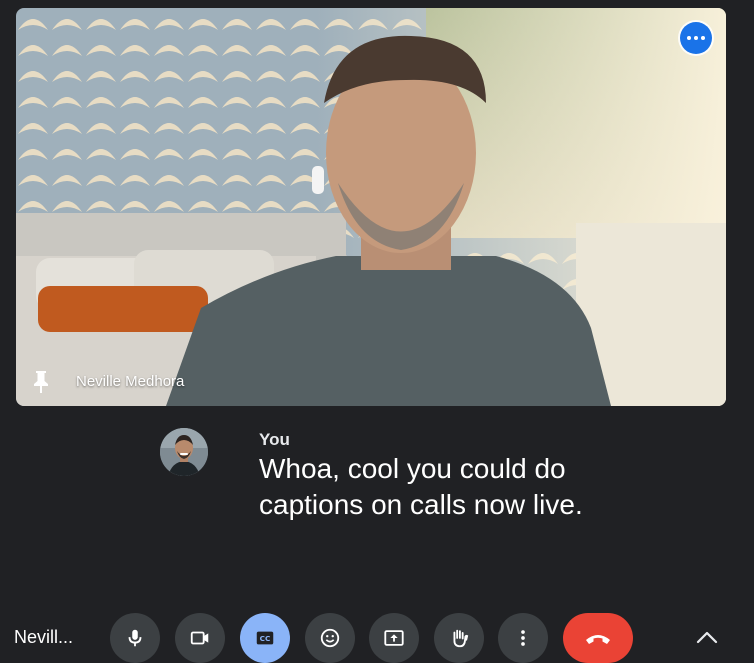  Describe the element at coordinates (184, 452) in the screenshot. I see `avatar` at that location.